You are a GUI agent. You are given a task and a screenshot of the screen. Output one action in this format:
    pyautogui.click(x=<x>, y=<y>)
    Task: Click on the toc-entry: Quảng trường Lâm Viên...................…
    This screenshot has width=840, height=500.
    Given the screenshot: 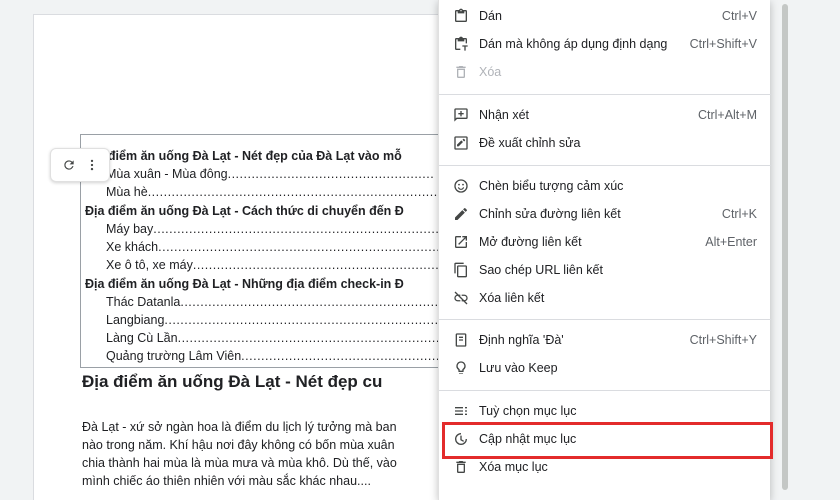 What is the action you would take?
    pyautogui.click(x=273, y=356)
    